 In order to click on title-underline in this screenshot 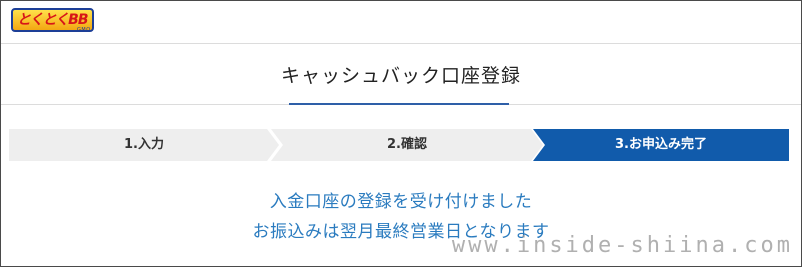, I will do `click(399, 104)`.